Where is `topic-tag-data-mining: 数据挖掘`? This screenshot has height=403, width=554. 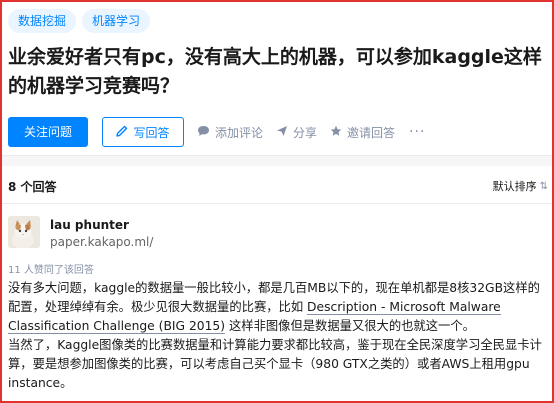 topic-tag-data-mining: 数据挖掘 is located at coordinates (42, 21).